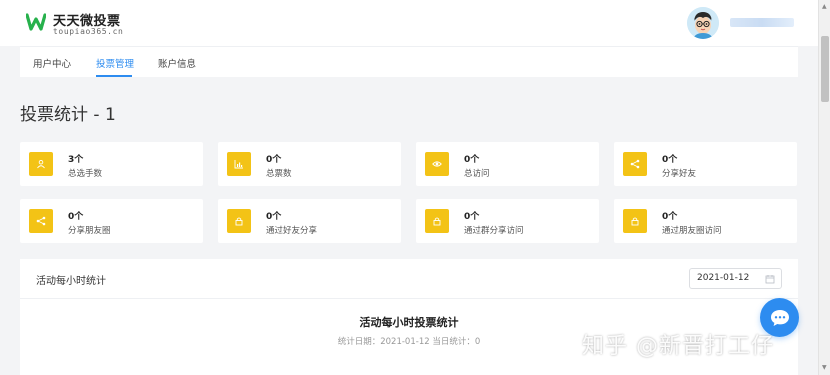  What do you see at coordinates (705, 221) in the screenshot?
I see `stat-card-via-moments: 0个 通过朋友圈访问` at bounding box center [705, 221].